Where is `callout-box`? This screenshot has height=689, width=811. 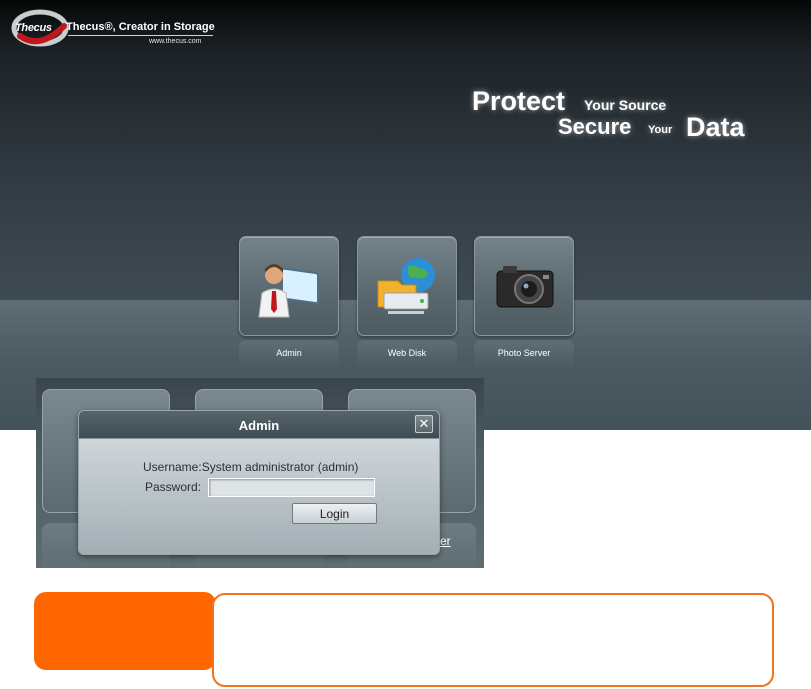 callout-box is located at coordinates (493, 640).